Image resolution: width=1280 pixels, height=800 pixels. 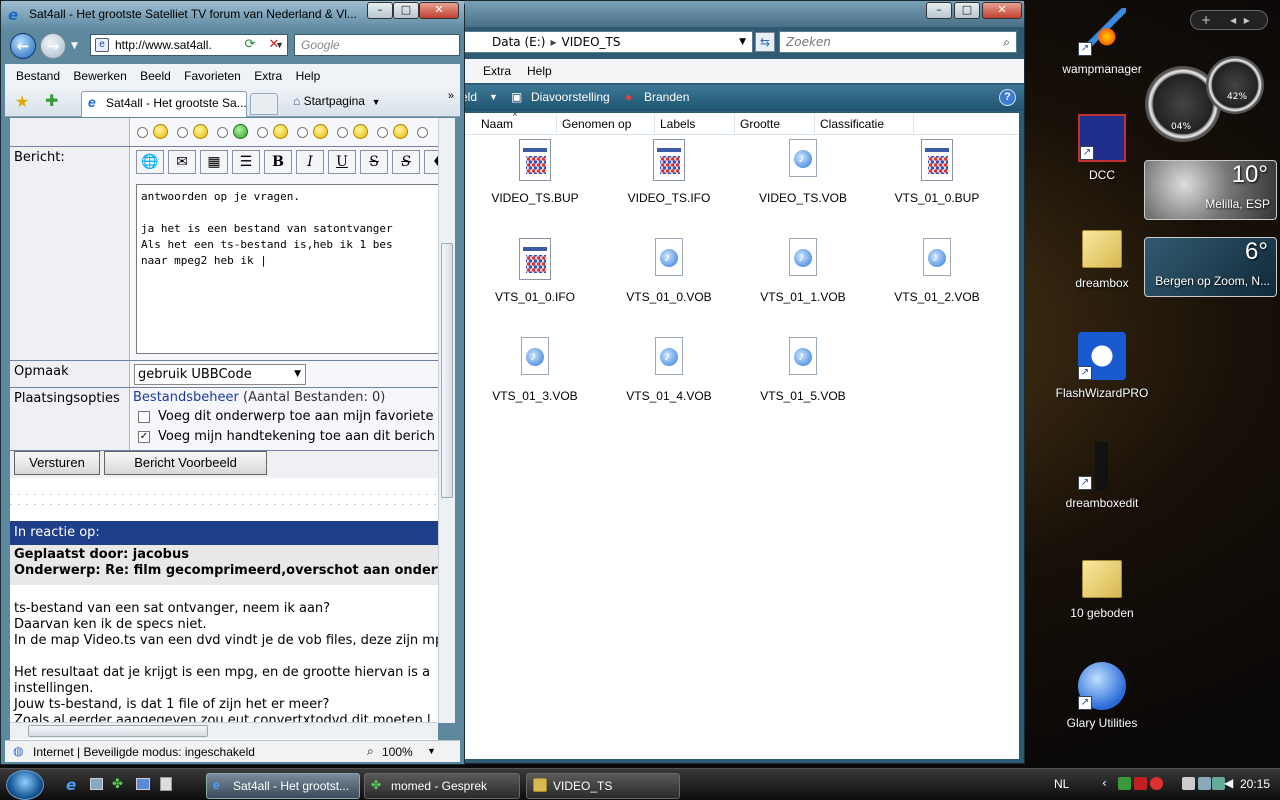 I want to click on file-item: VTS_01_1.VOB, so click(x=803, y=283).